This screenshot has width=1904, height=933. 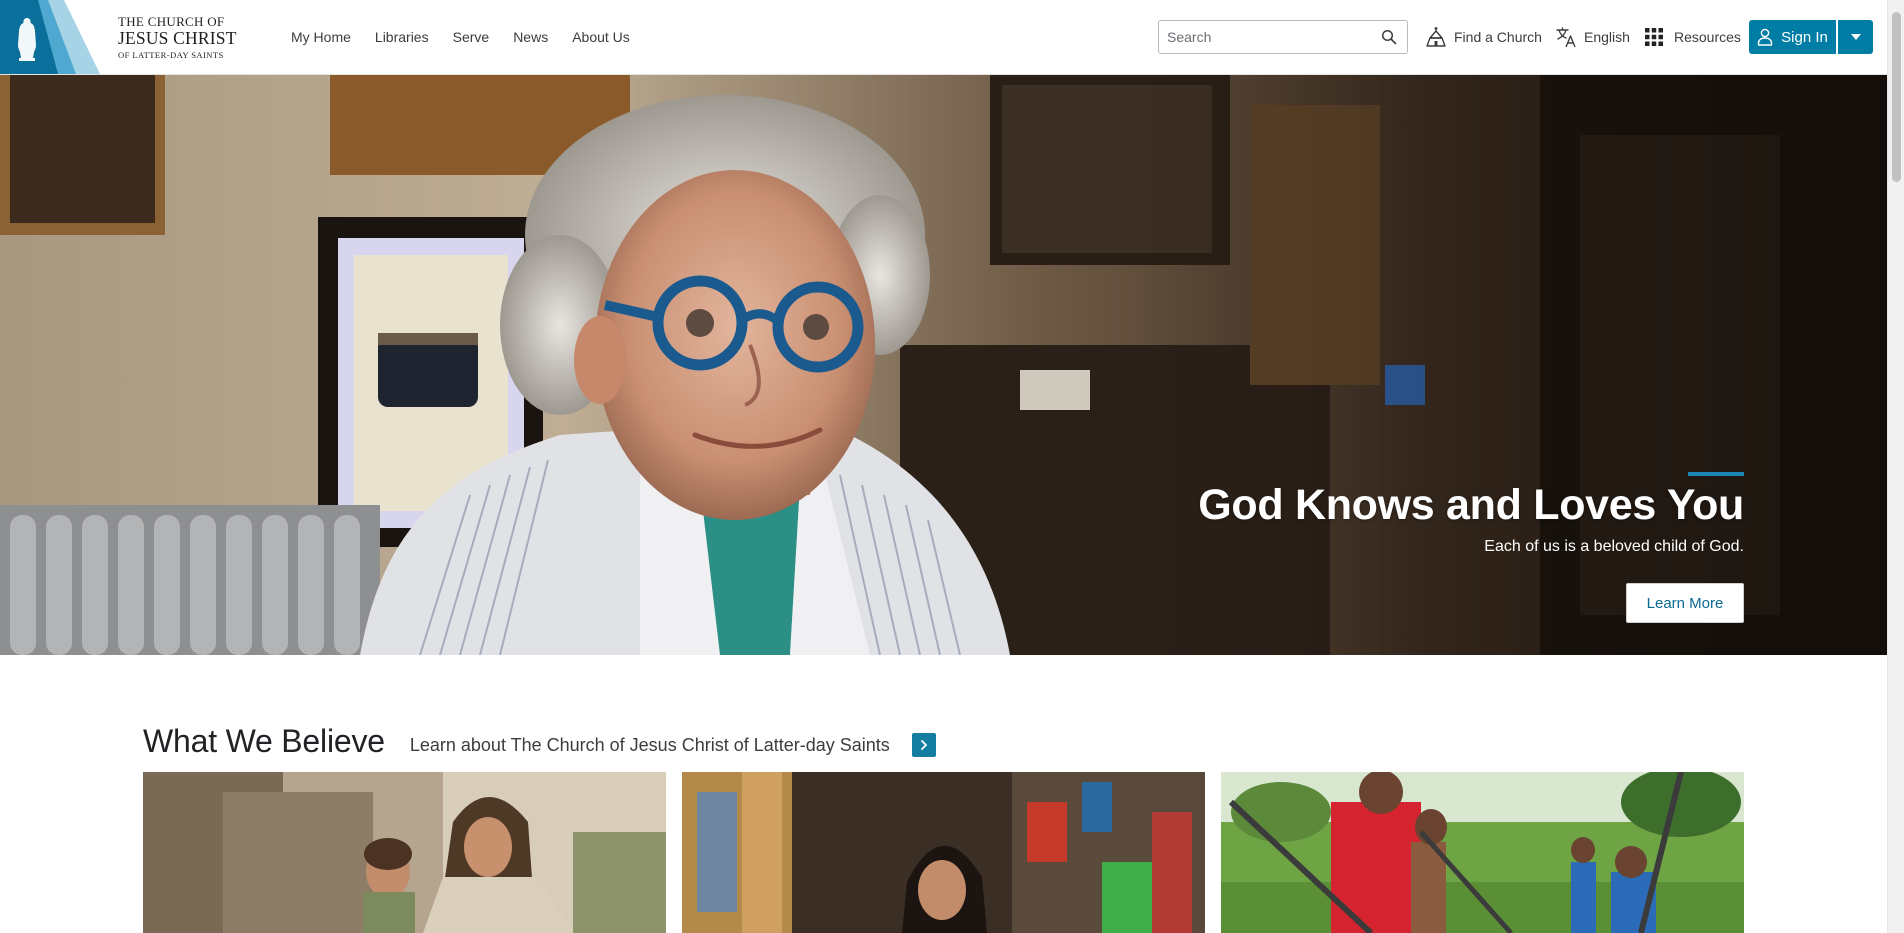 I want to click on hero-title: God Knows and Loves You, so click(x=1471, y=505).